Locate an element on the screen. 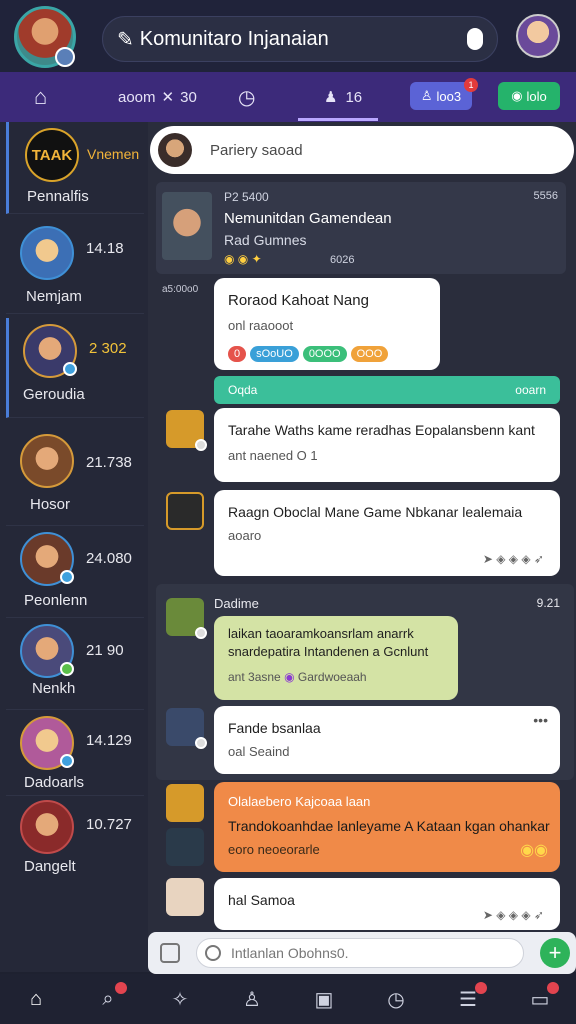 This screenshot has height=1024, width=576. chat-icon: ◉ is located at coordinates (517, 95).